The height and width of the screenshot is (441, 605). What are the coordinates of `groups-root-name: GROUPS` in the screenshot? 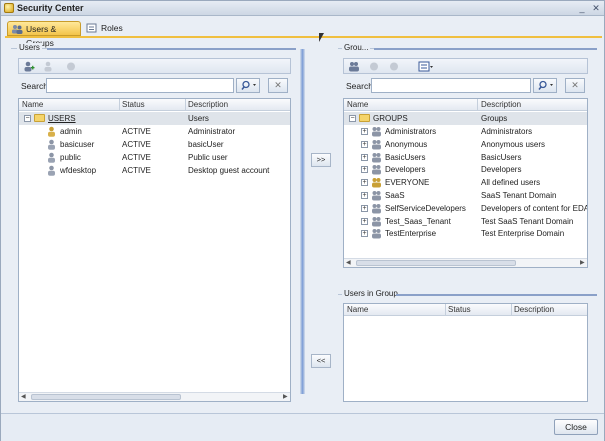 It's located at (390, 118).